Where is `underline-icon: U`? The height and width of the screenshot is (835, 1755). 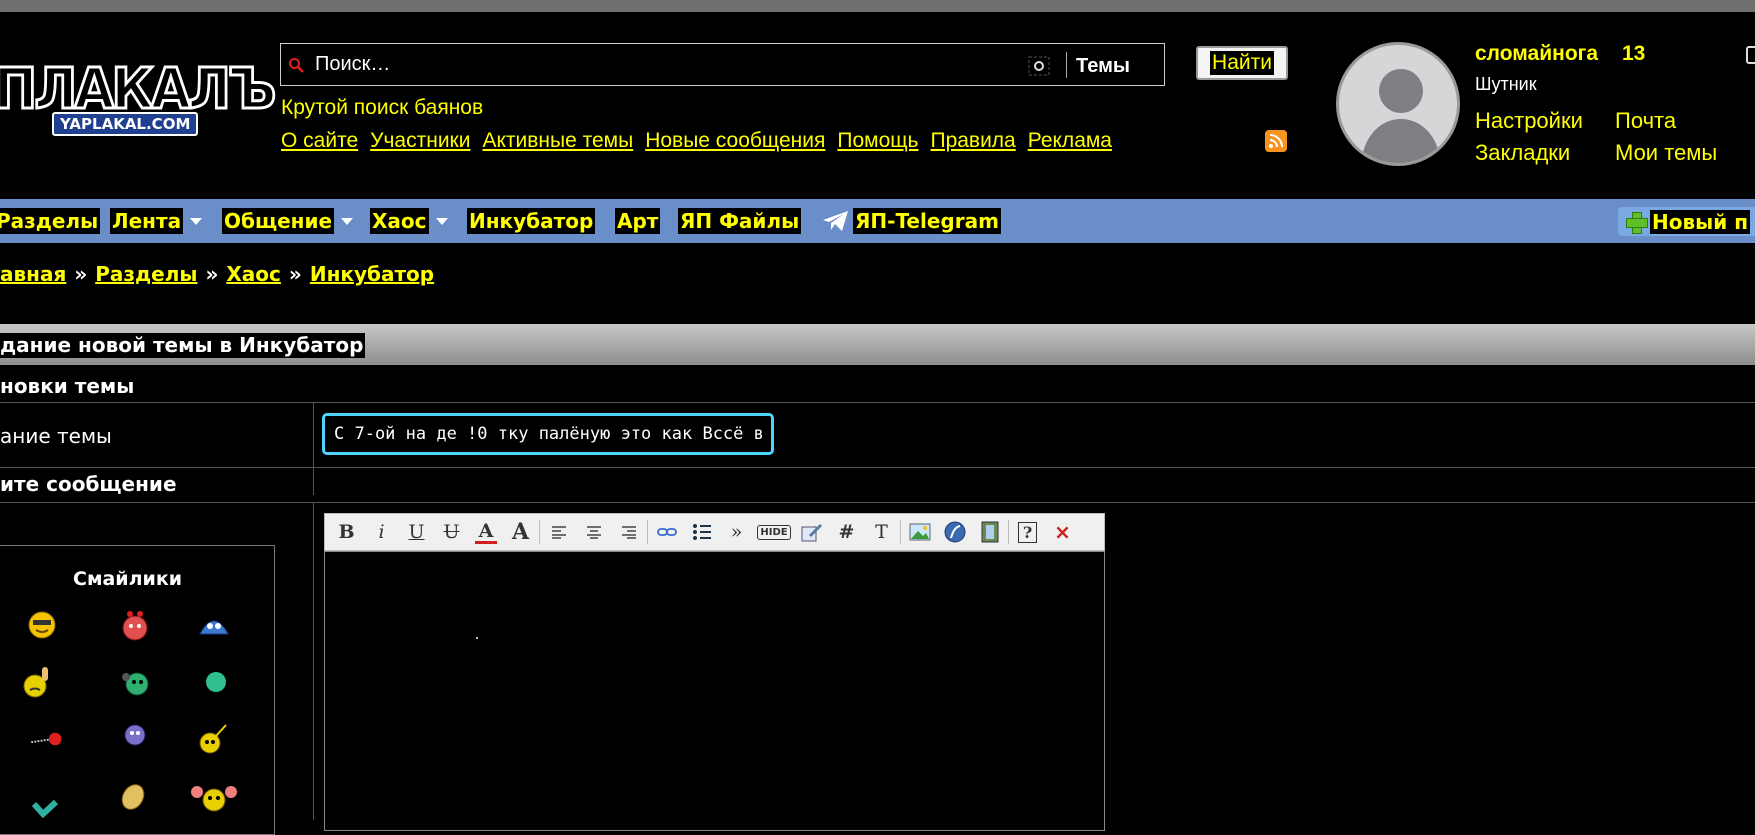
underline-icon: U is located at coordinates (416, 532).